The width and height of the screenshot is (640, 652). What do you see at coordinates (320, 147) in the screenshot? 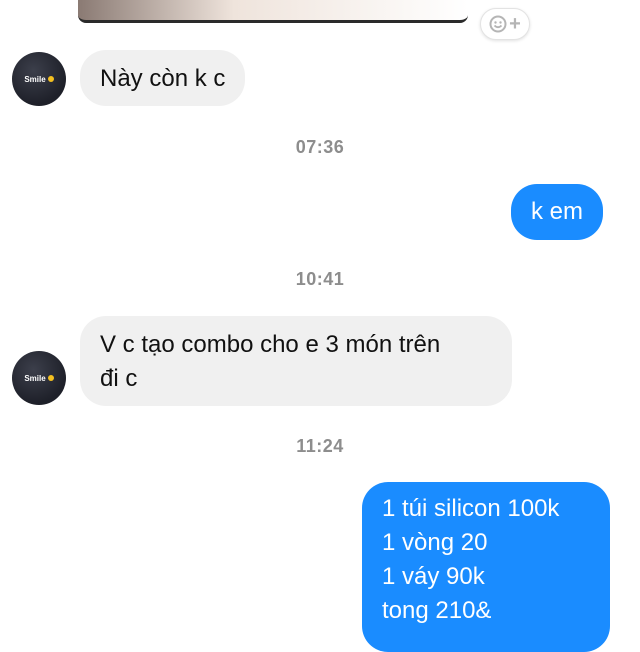
I see `timestamp: 07:36` at bounding box center [320, 147].